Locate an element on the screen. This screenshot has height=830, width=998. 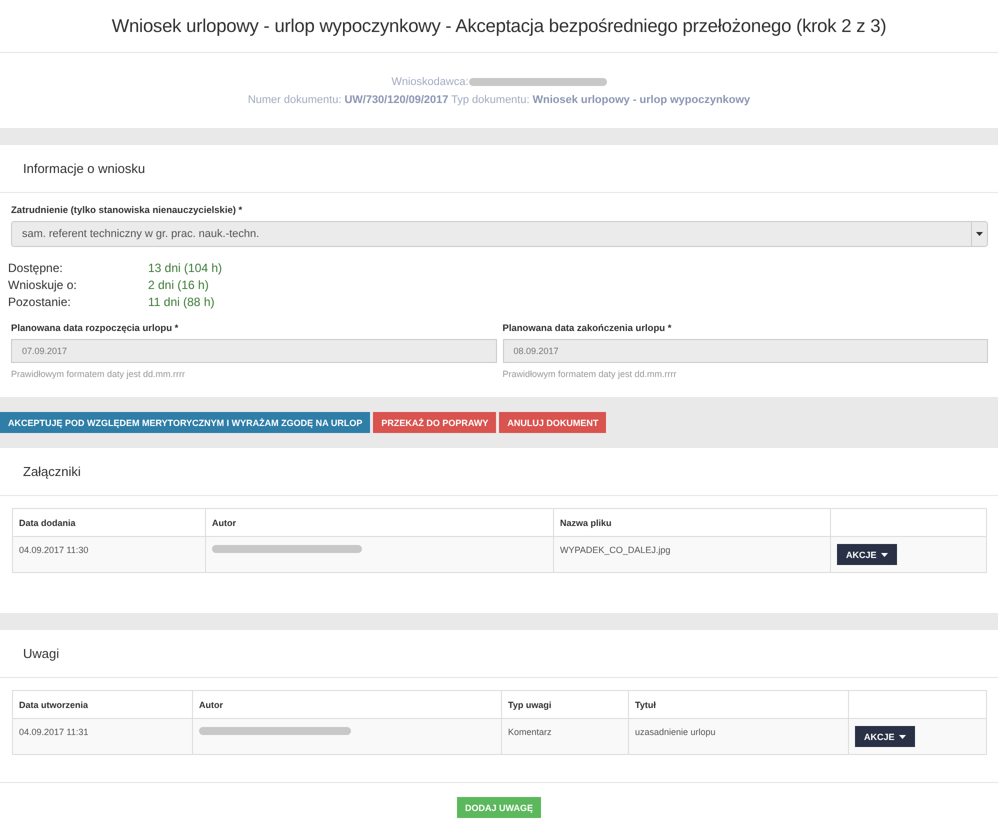
action-button: ANULUJ DOKUMENT is located at coordinates (552, 422).